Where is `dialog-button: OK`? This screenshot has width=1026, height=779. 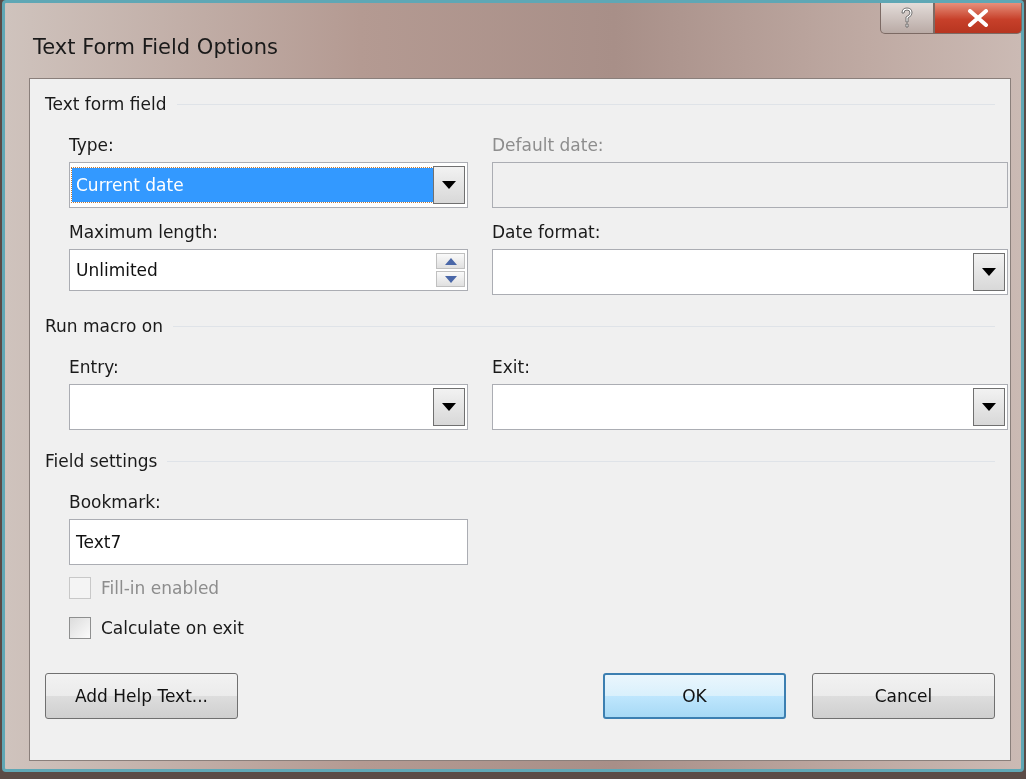 dialog-button: OK is located at coordinates (694, 696).